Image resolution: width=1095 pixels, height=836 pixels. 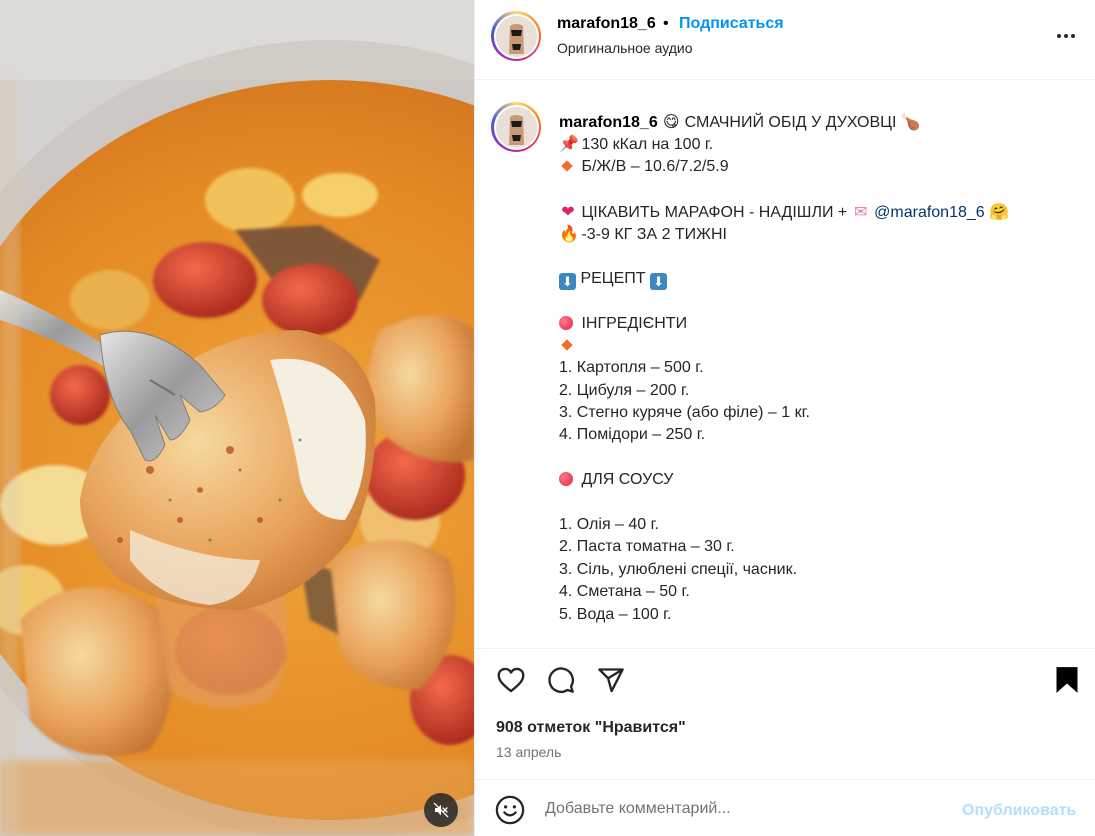 What do you see at coordinates (631, 368) in the screenshot?
I see `ingredient-item: 1. Картопля – 500 г.` at bounding box center [631, 368].